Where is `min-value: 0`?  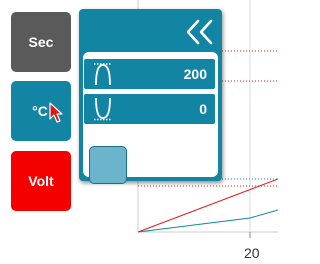
min-value: 0 is located at coordinates (203, 109).